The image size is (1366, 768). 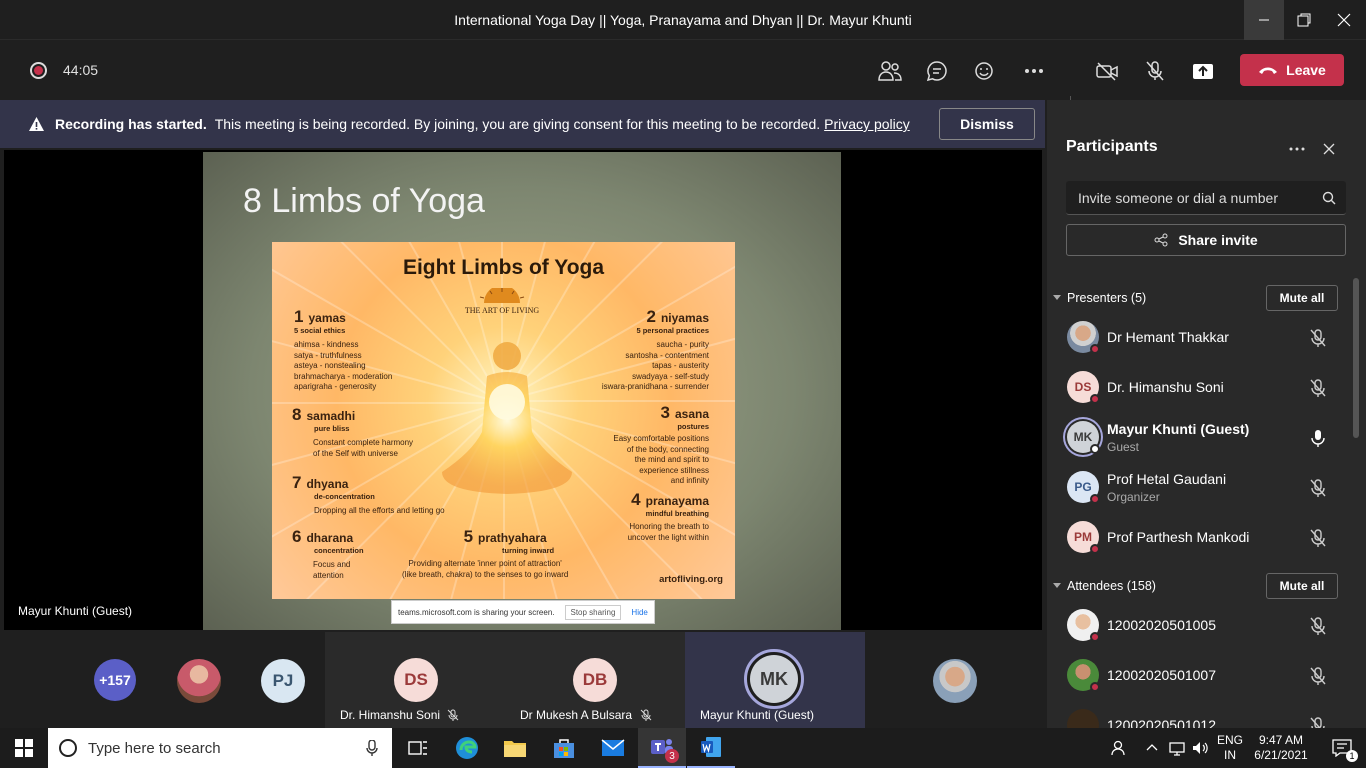 I want to click on reactions-button, so click(x=985, y=71).